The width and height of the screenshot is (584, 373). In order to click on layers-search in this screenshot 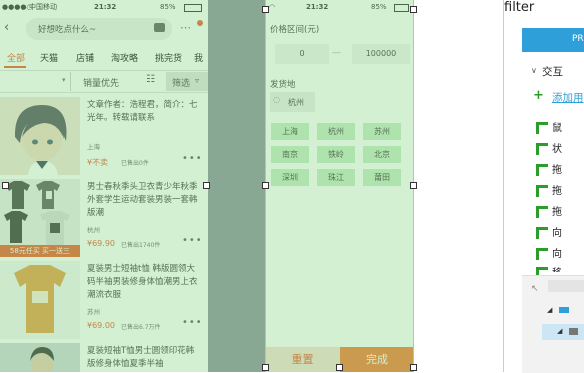, I will do `click(566, 286)`.